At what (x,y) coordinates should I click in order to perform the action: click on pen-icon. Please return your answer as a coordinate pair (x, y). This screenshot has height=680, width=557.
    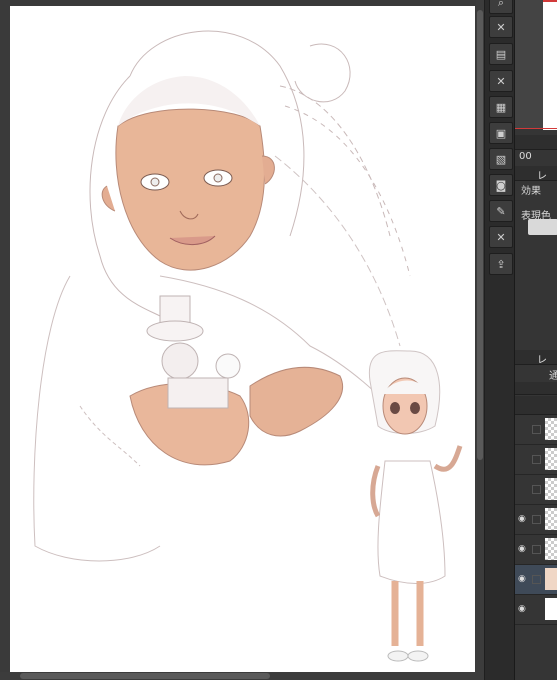
    Looking at the image, I should click on (536, 579).